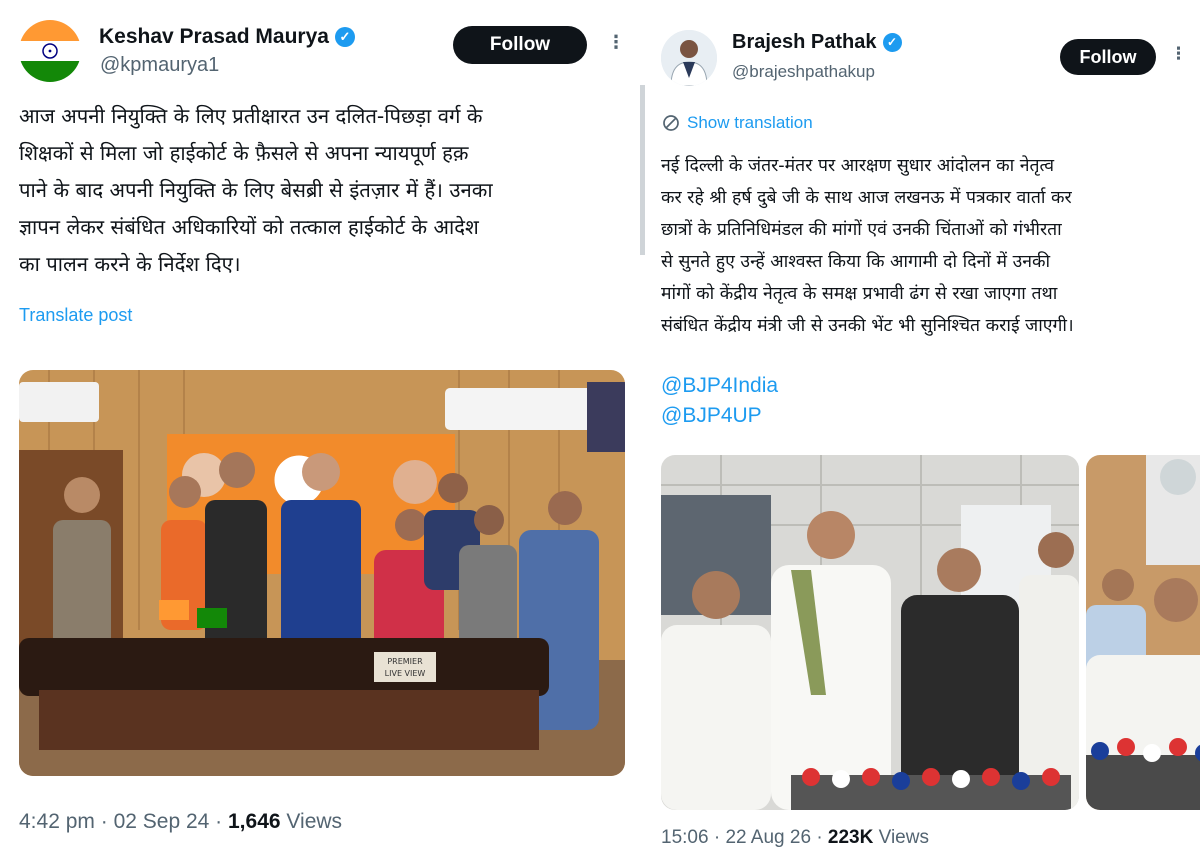  I want to click on india-flag-icon, so click(50, 51).